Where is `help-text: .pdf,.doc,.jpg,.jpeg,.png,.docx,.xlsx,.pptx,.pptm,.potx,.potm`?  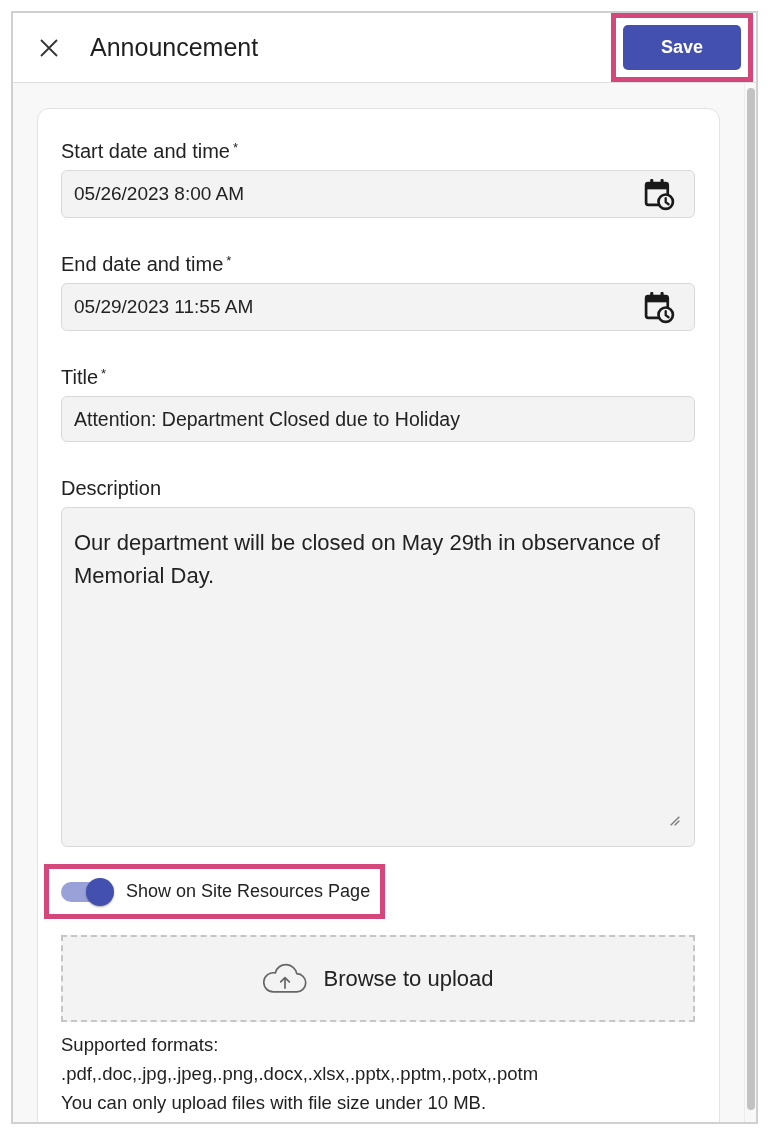
help-text: .pdf,.doc,.jpg,.jpeg,.png,.docx,.xlsx,.pptx,.pptm,.potx,.potm is located at coordinates (300, 1074).